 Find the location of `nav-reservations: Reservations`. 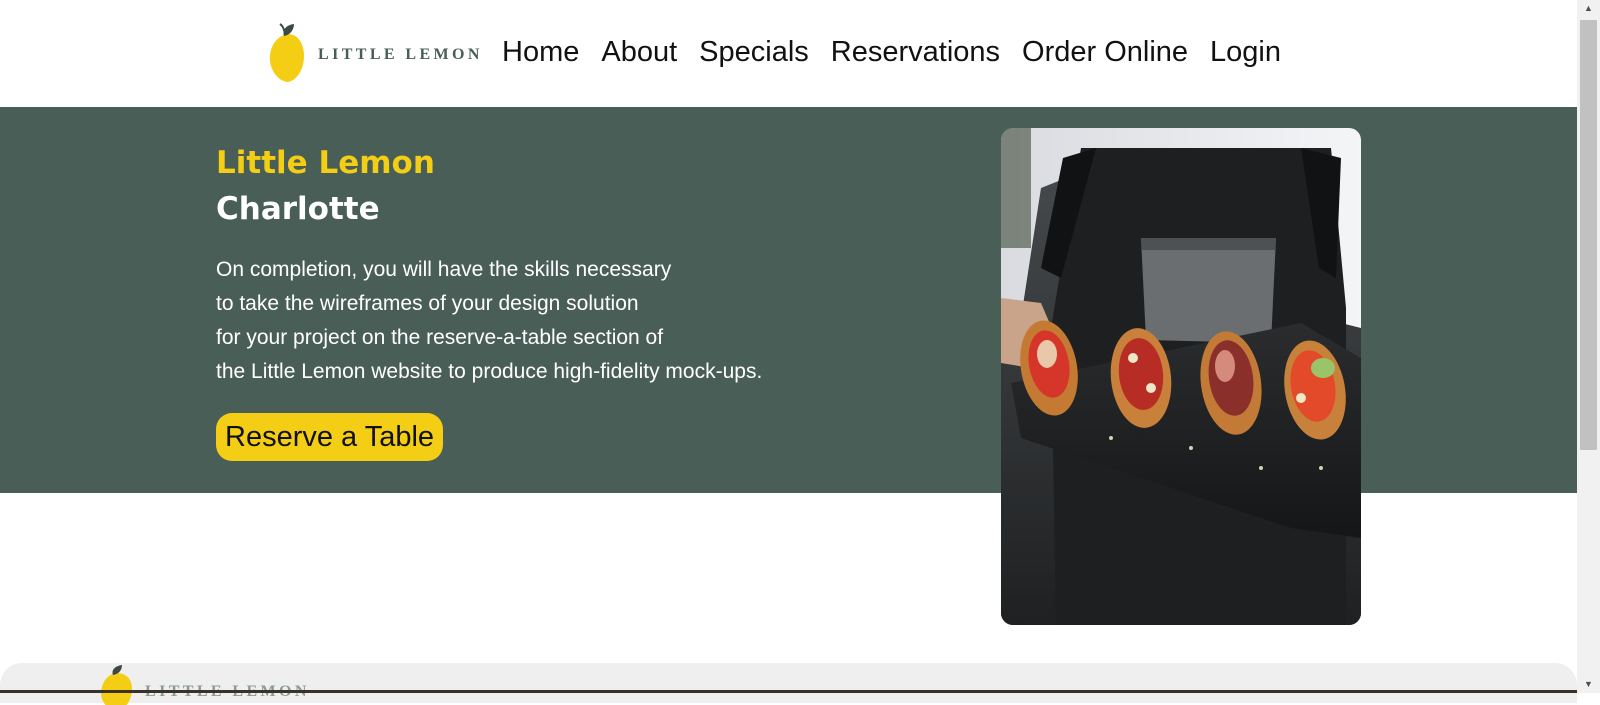

nav-reservations: Reservations is located at coordinates (915, 52).